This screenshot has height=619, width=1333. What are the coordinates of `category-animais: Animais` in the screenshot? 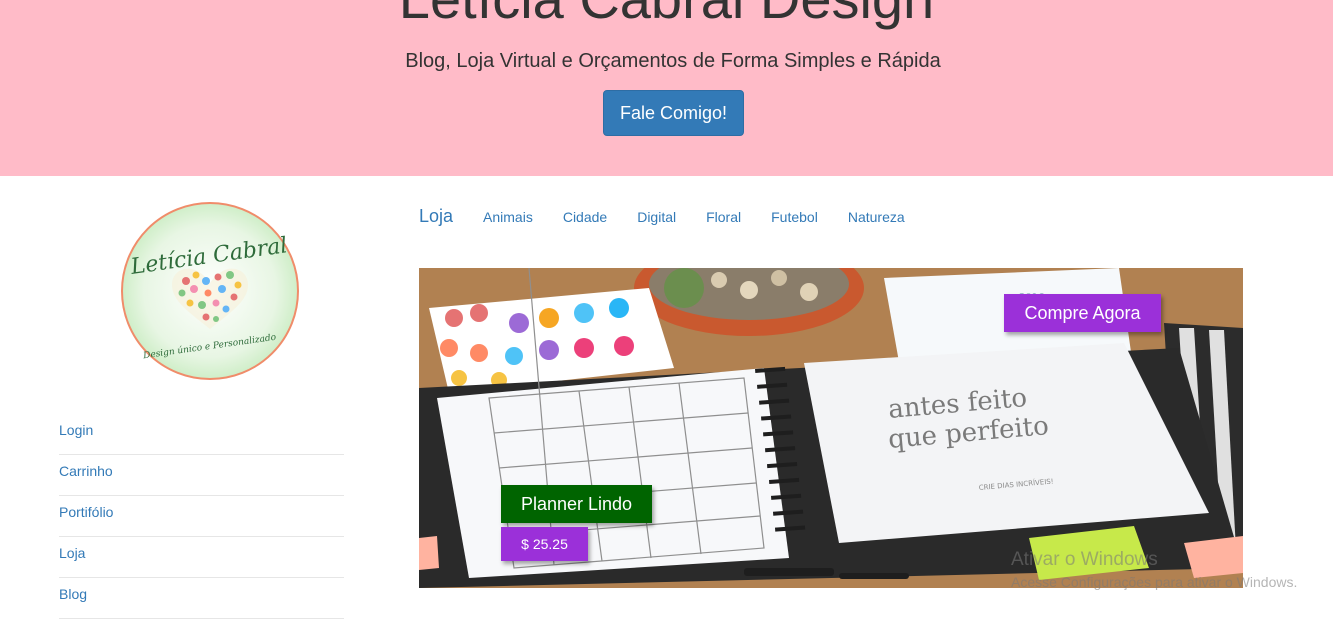 It's located at (508, 217).